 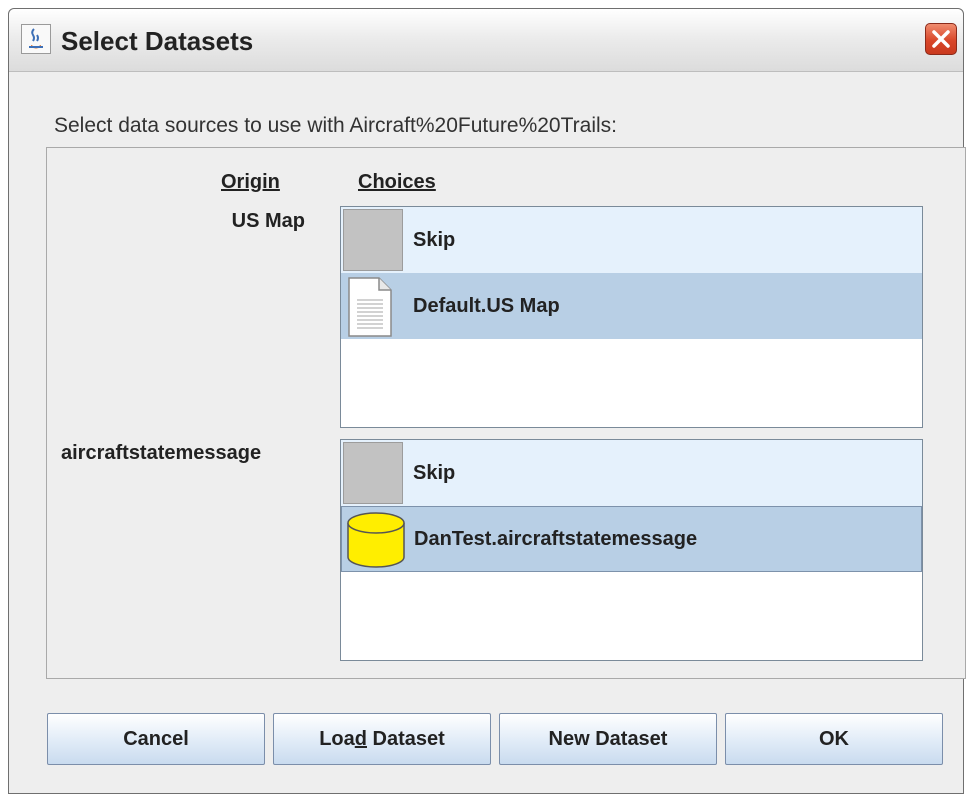 I want to click on load-label-mnemonic: d, so click(x=360, y=738).